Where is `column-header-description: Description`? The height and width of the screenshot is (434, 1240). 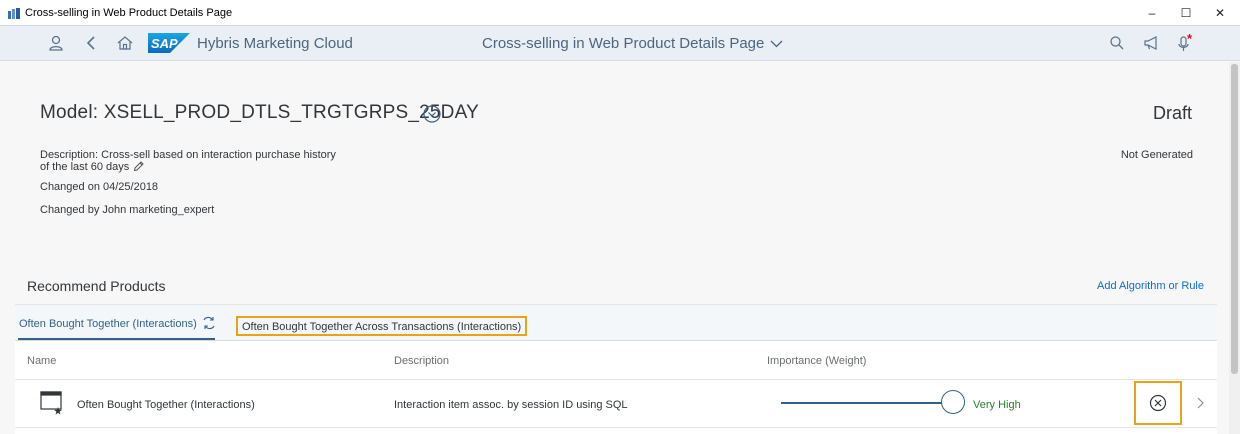 column-header-description: Description is located at coordinates (422, 361).